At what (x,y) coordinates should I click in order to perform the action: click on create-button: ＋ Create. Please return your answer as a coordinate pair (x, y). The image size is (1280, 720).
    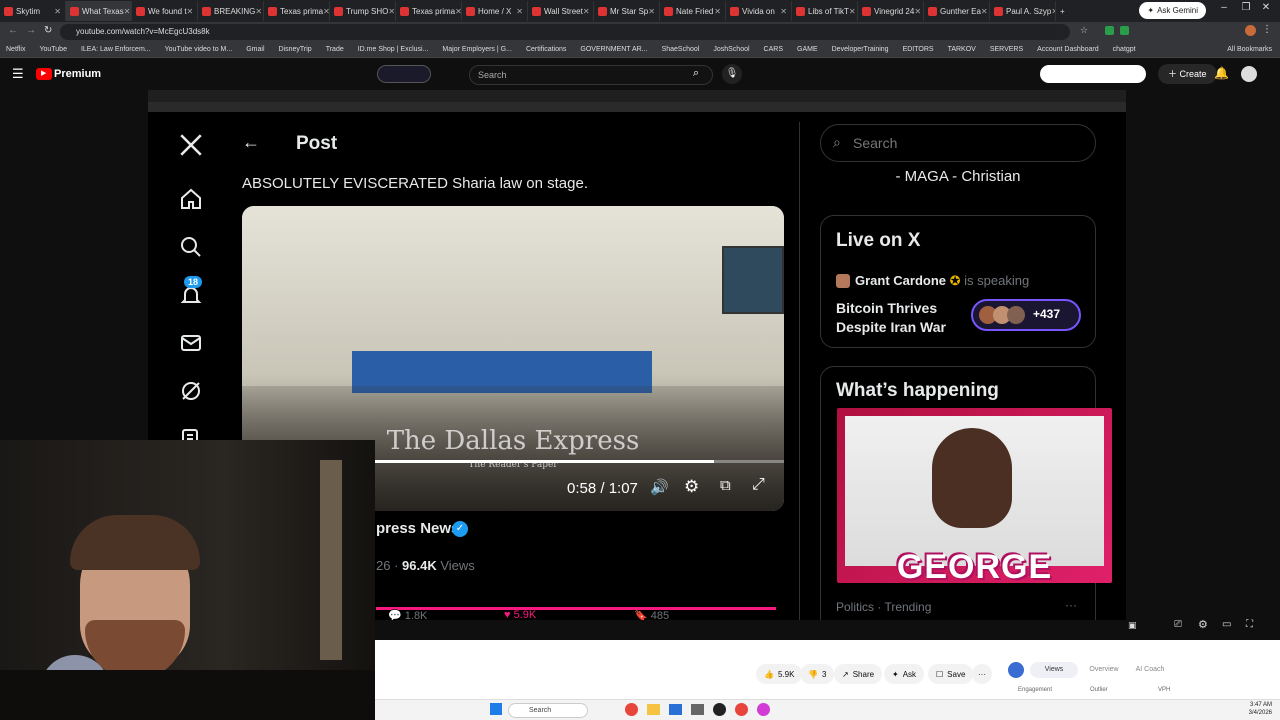
    Looking at the image, I should click on (1187, 74).